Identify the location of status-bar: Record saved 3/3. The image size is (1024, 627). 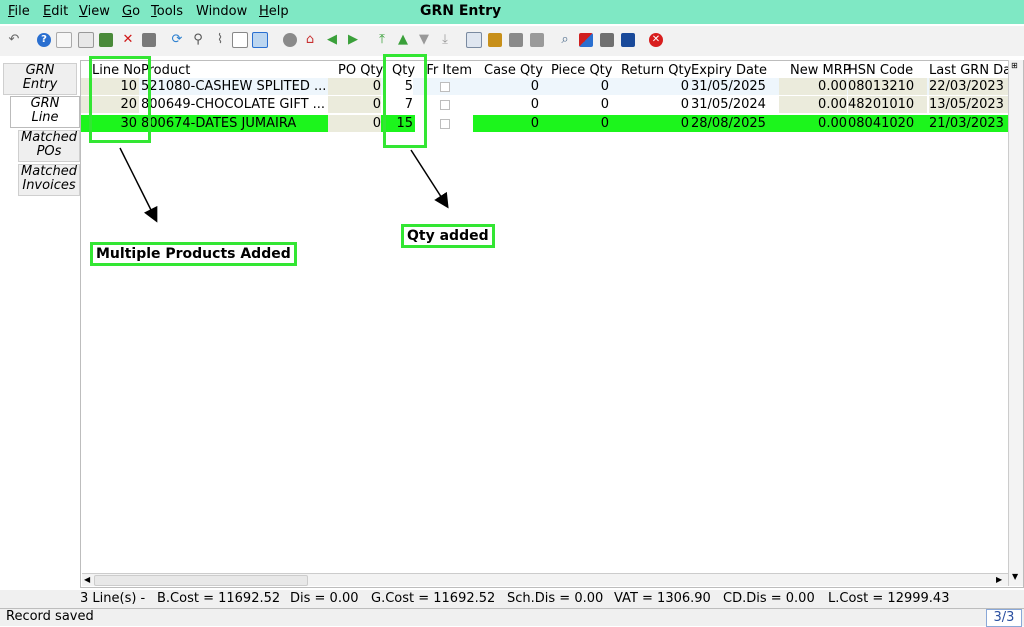
(512, 617).